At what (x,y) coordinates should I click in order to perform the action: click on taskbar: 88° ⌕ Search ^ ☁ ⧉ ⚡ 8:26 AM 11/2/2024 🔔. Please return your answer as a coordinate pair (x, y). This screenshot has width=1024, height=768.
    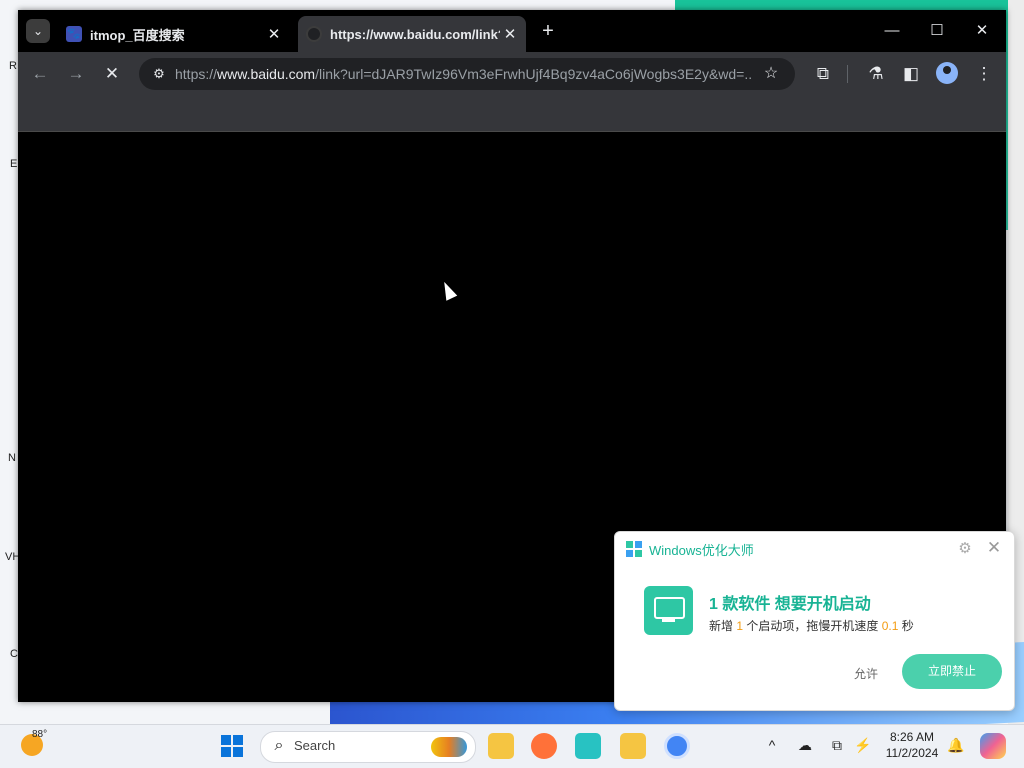
    Looking at the image, I should click on (512, 746).